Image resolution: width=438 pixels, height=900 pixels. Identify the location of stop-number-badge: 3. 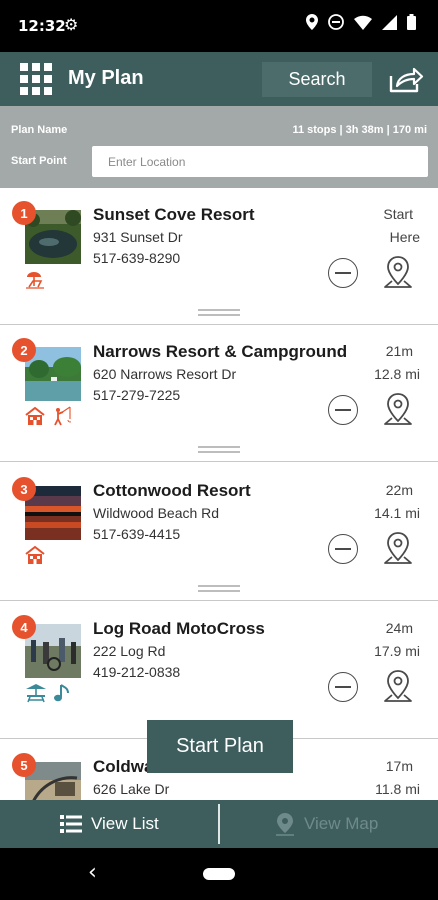
(24, 489).